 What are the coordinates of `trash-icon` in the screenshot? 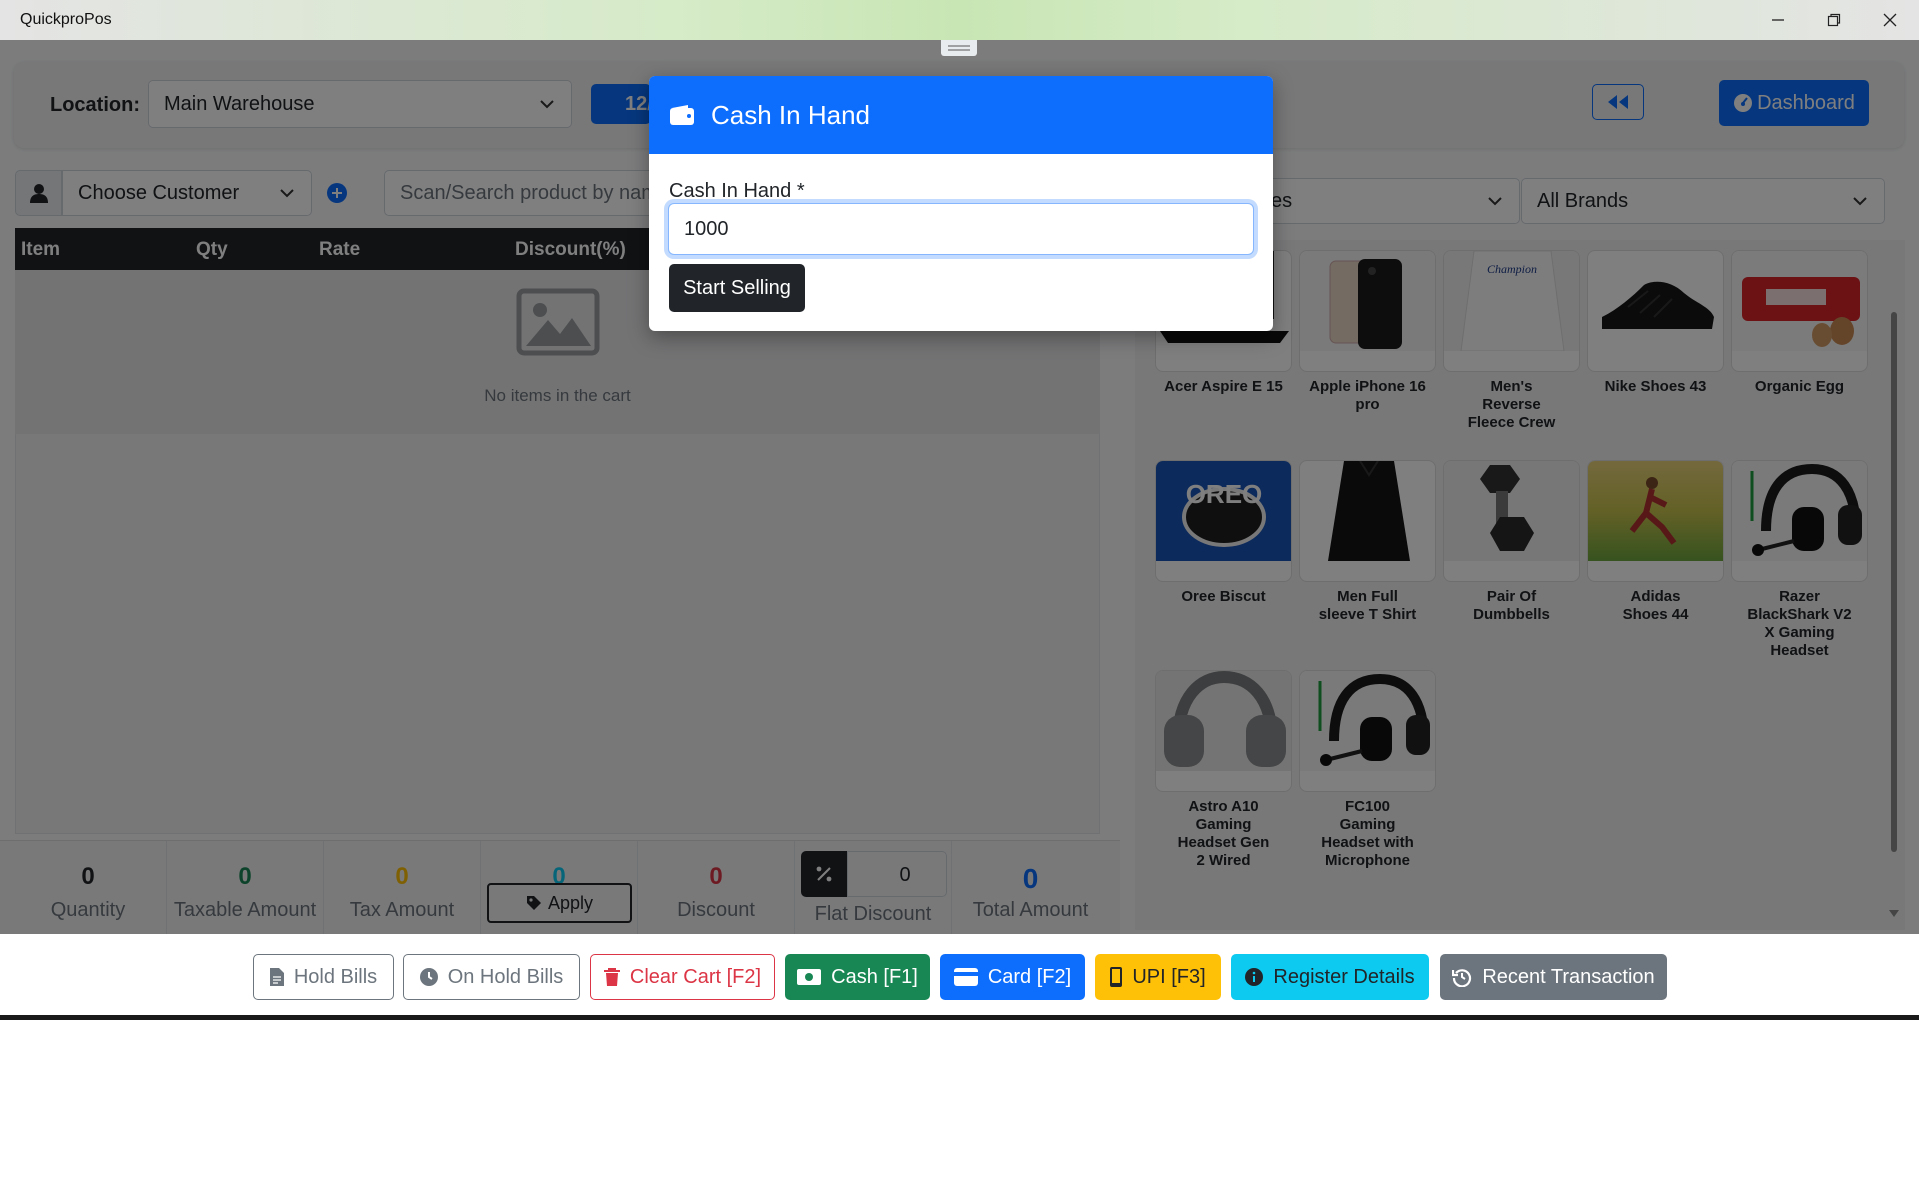 It's located at (611, 977).